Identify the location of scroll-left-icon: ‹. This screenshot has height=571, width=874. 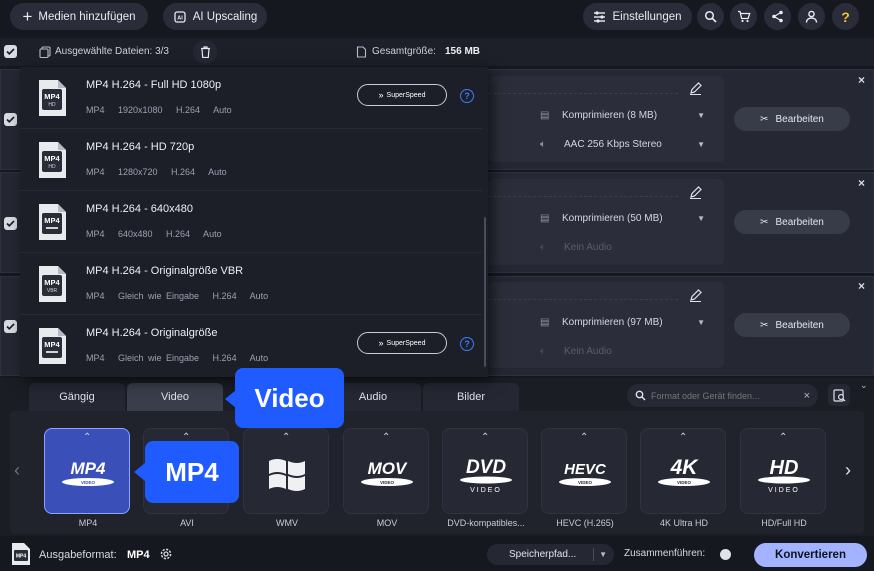
(17, 470).